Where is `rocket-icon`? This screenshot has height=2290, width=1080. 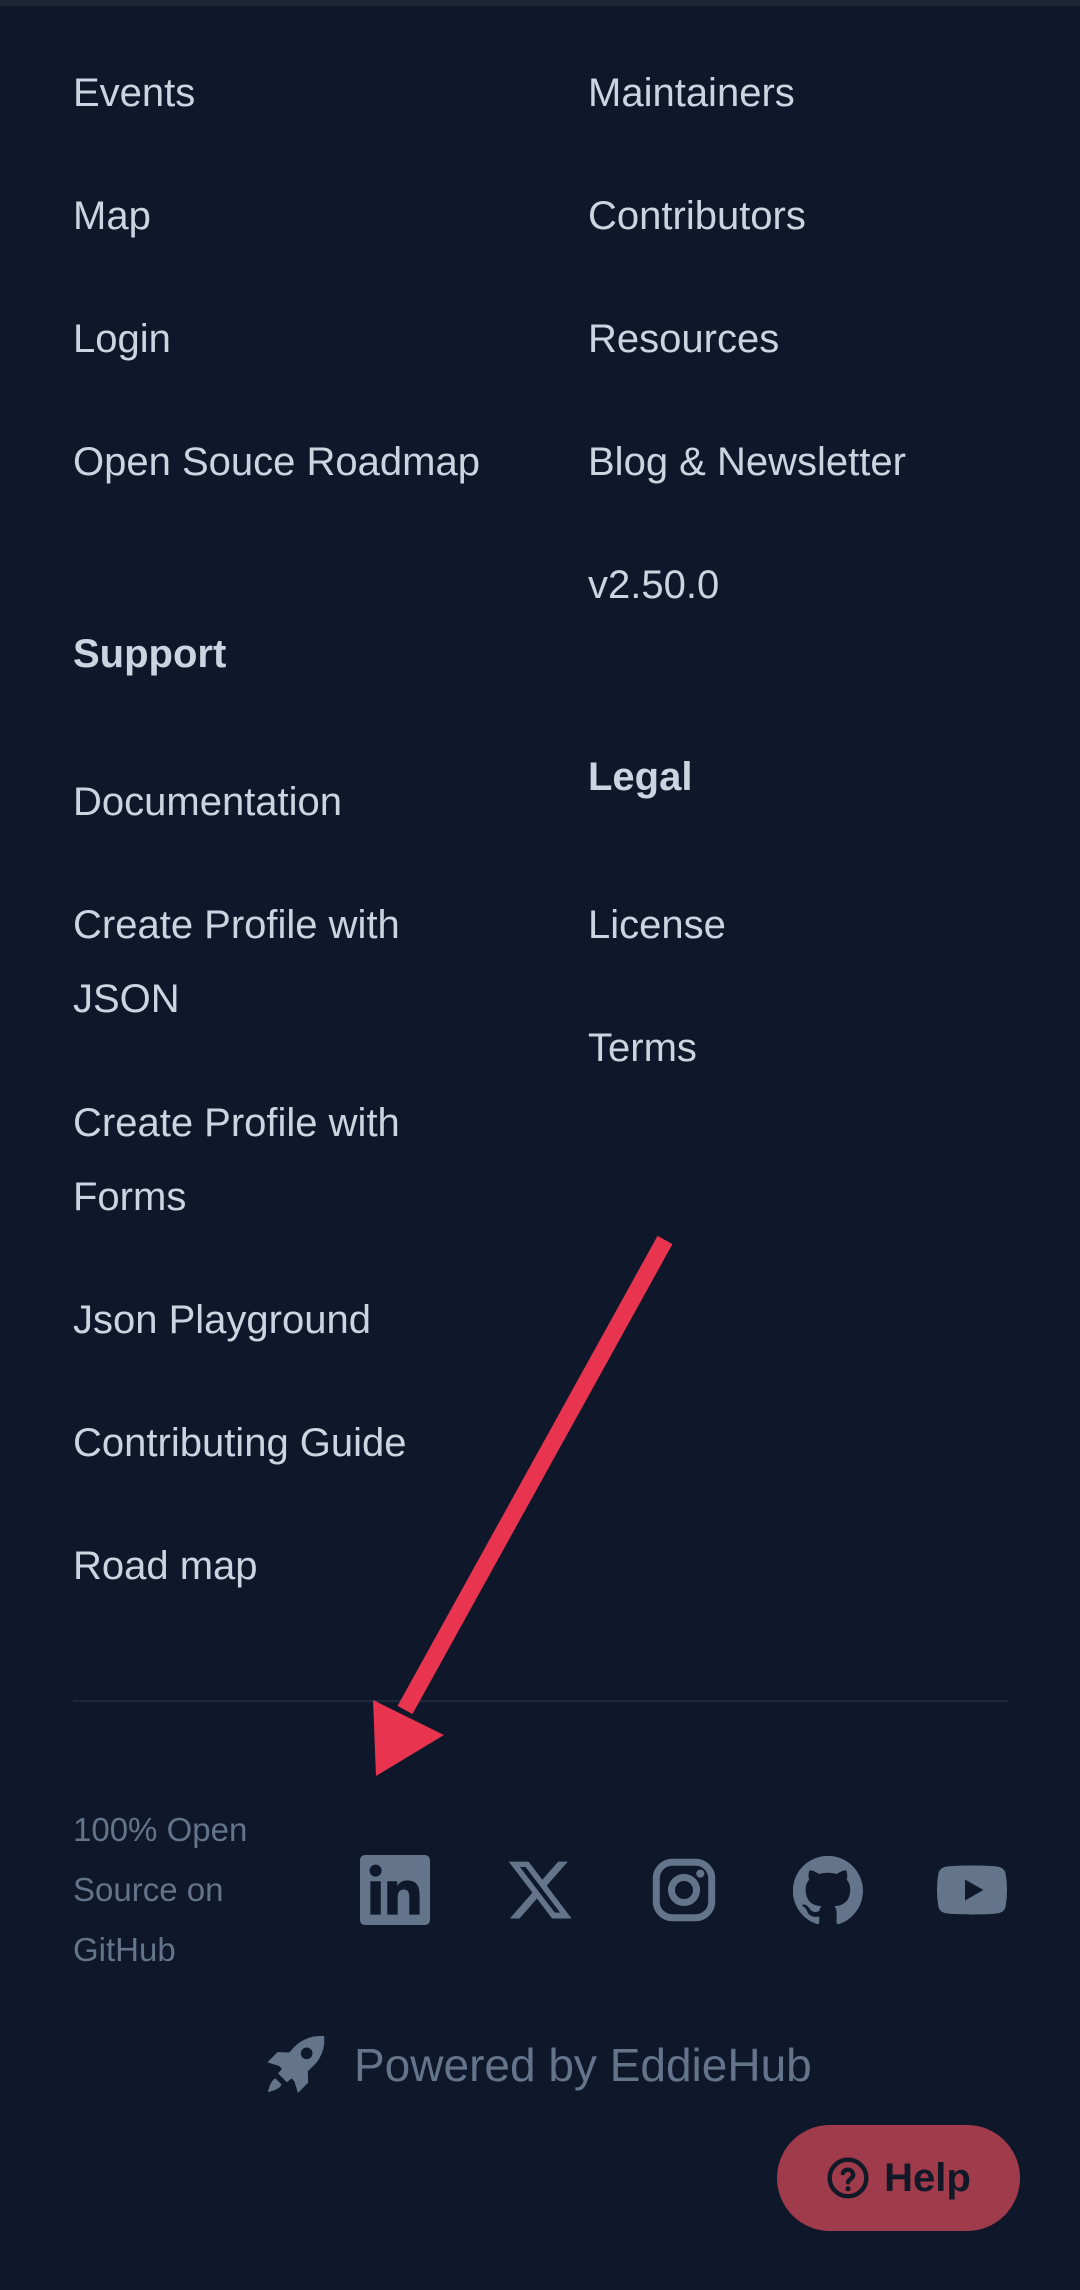 rocket-icon is located at coordinates (295, 2065).